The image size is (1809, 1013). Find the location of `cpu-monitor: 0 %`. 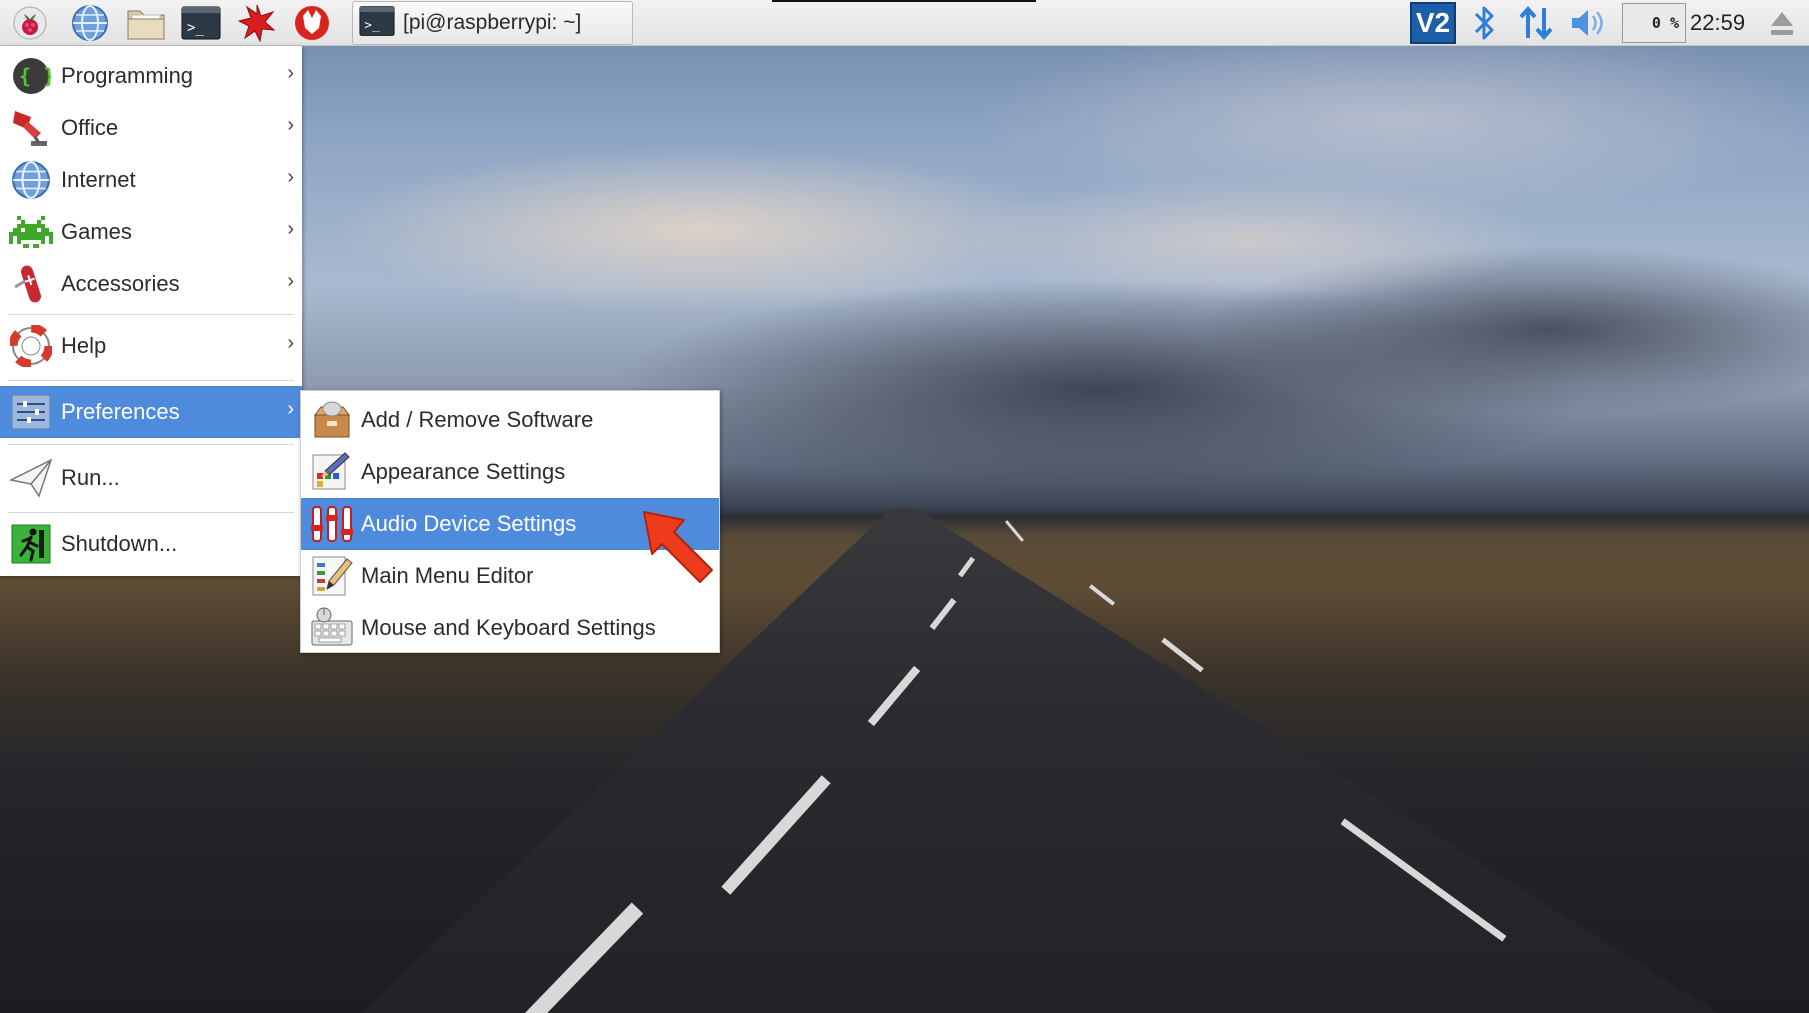

cpu-monitor: 0 % is located at coordinates (1654, 23).